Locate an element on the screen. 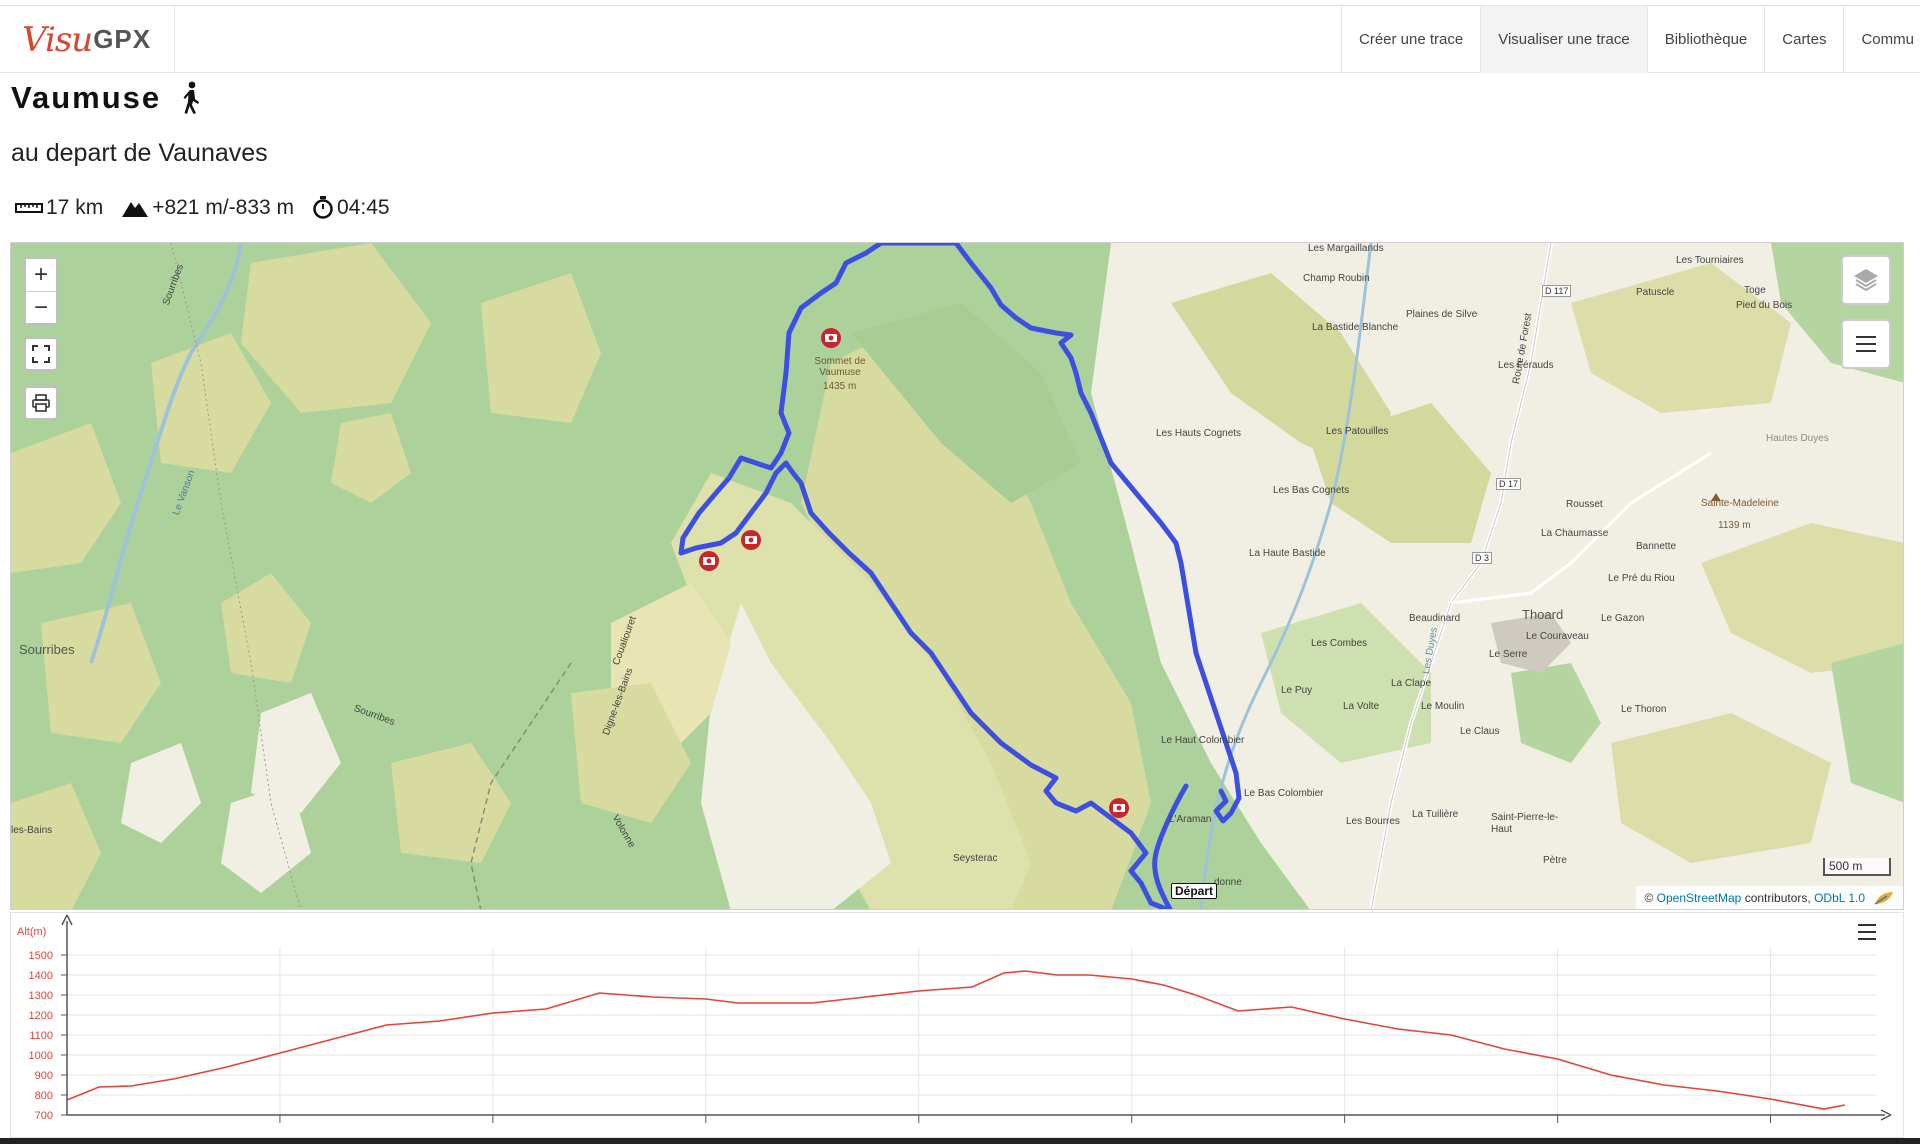 This screenshot has width=1920, height=1144. map-label: Les Margaillands is located at coordinates (1346, 248).